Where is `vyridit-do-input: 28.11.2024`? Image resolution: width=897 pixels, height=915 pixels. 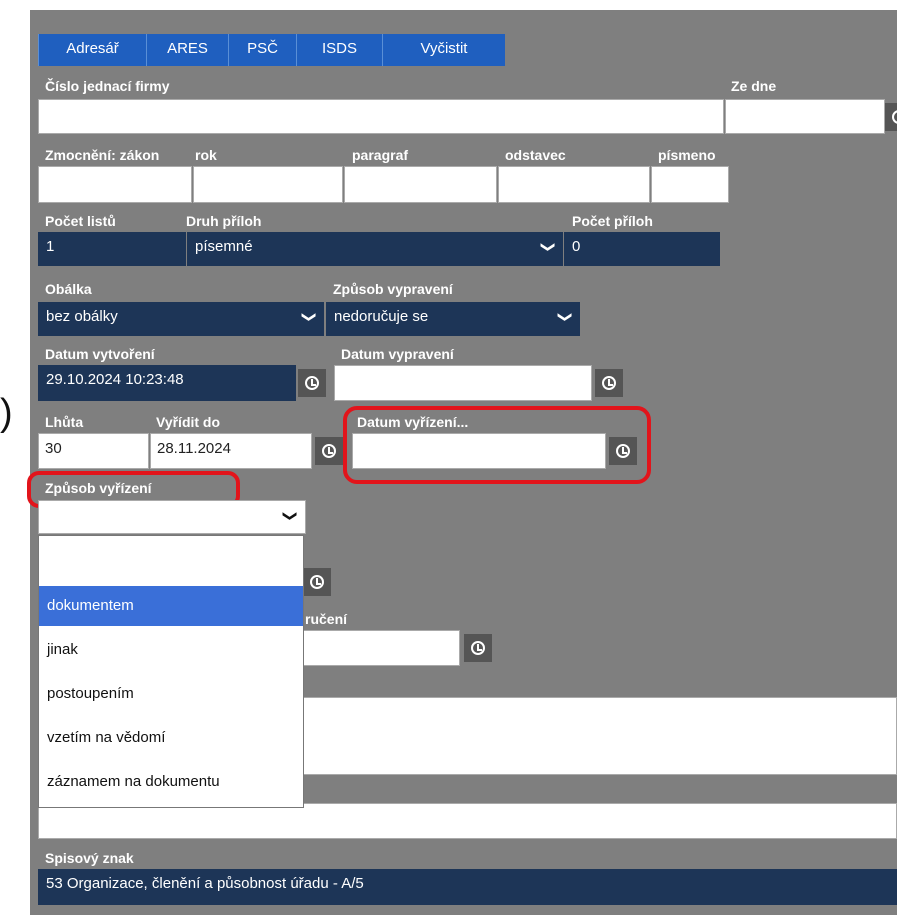
vyridit-do-input: 28.11.2024 is located at coordinates (231, 451).